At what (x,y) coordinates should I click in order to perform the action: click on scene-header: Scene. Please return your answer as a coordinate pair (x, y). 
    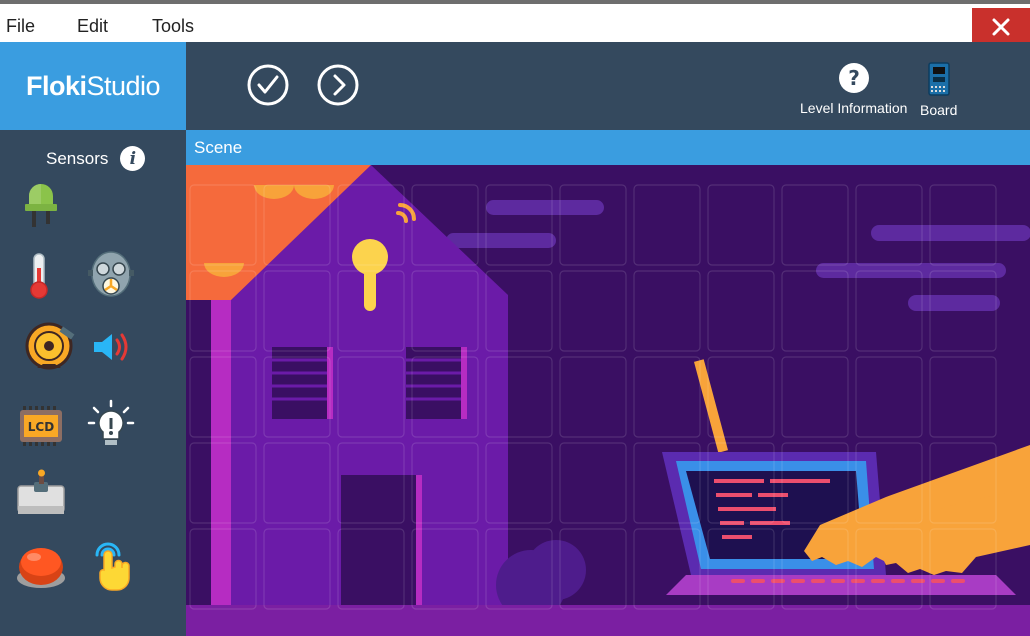
    Looking at the image, I should click on (608, 147).